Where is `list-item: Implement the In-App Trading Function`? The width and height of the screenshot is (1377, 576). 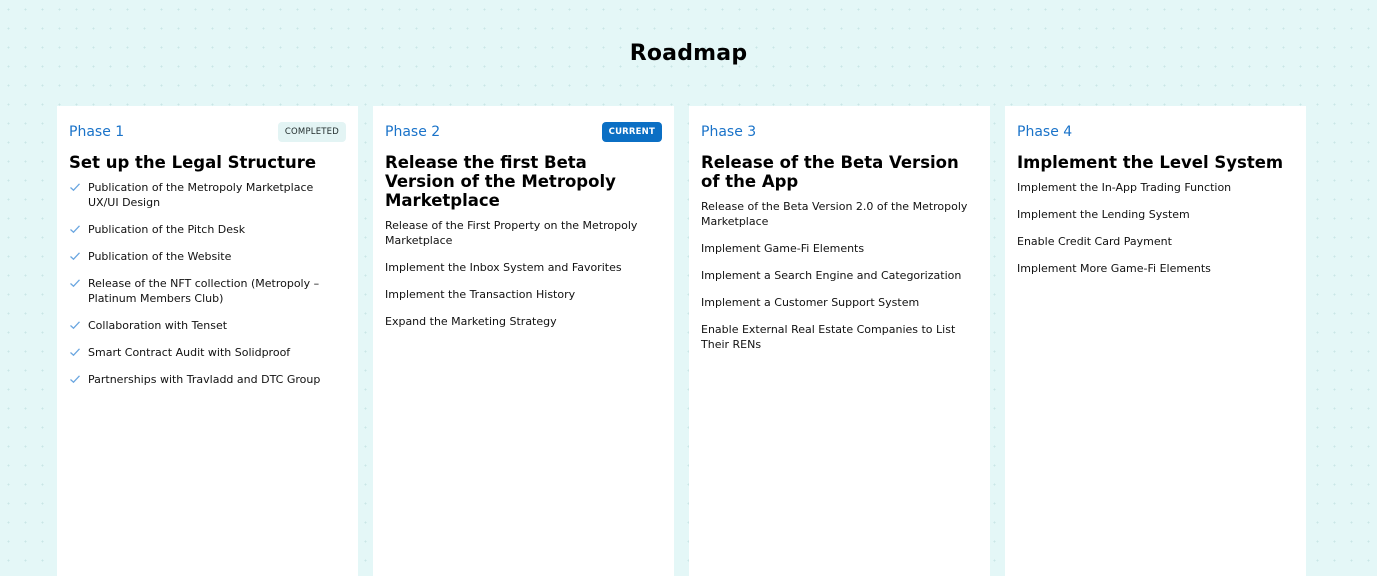
list-item: Implement the In-App Trading Function is located at coordinates (1124, 187).